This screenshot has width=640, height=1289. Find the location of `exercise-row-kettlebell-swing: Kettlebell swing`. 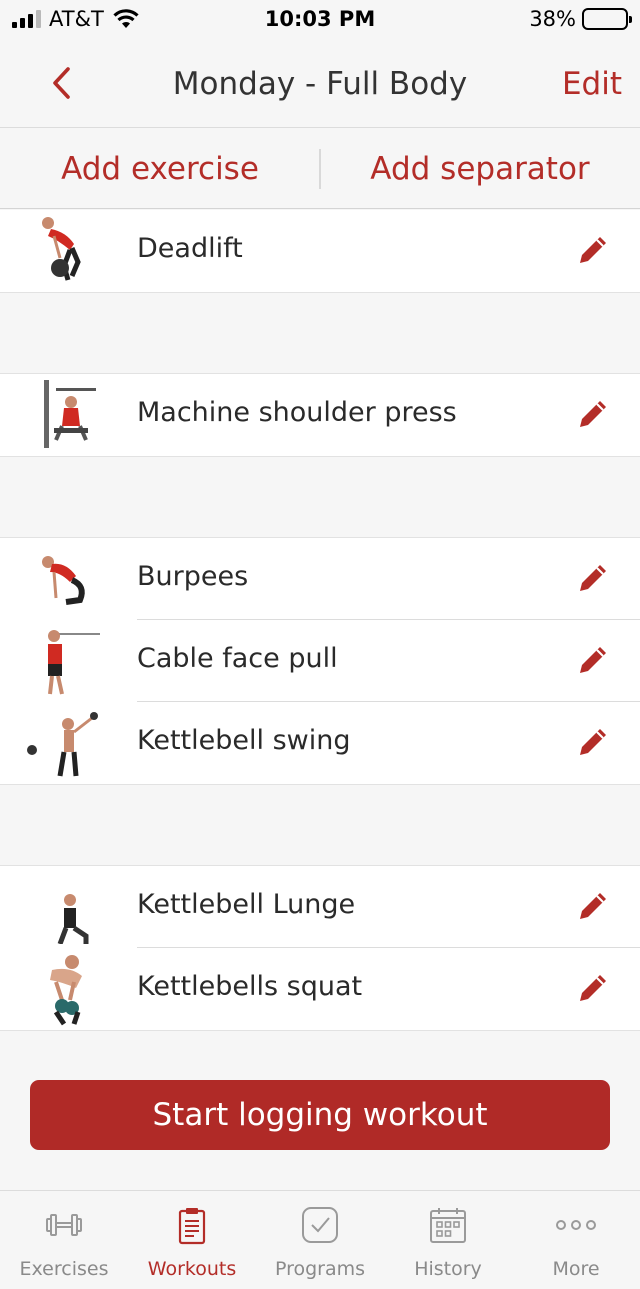

exercise-row-kettlebell-swing: Kettlebell swing is located at coordinates (320, 743).